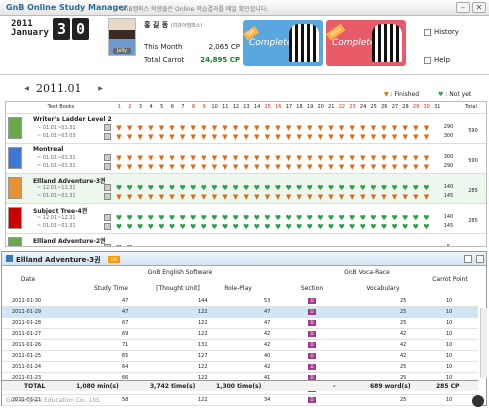 Image resolution: width=489 pixels, height=408 pixels. Describe the element at coordinates (278, 107) in the screenshot. I see `day-header: 16` at that location.